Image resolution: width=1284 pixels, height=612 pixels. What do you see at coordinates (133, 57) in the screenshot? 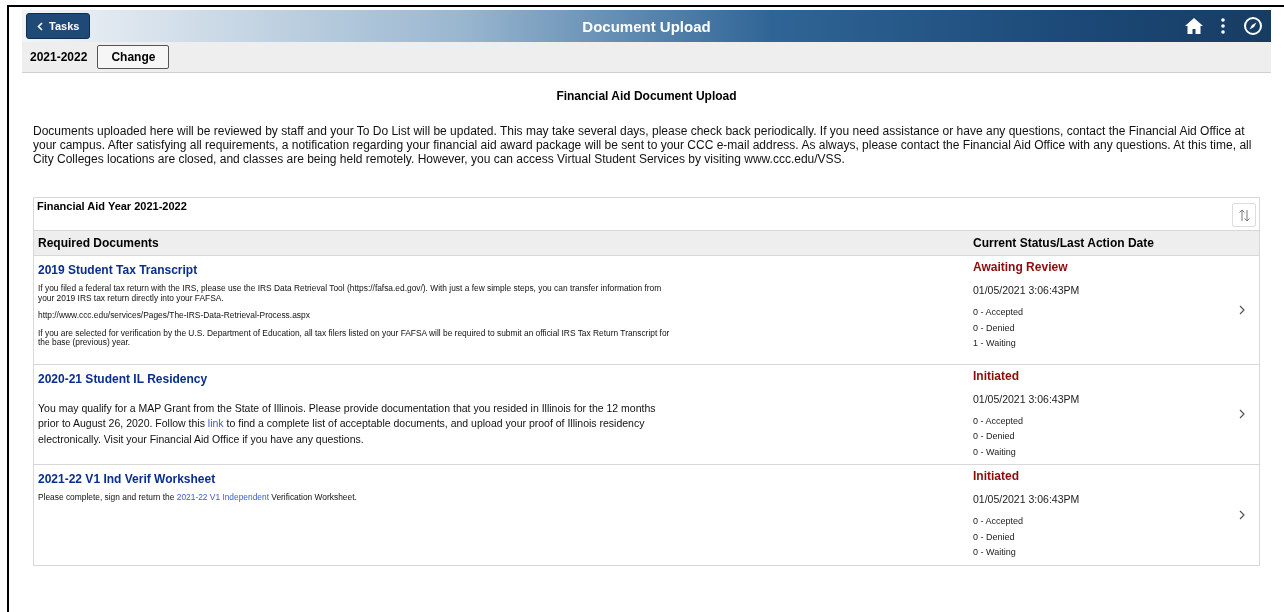
I see `change-button: Change` at bounding box center [133, 57].